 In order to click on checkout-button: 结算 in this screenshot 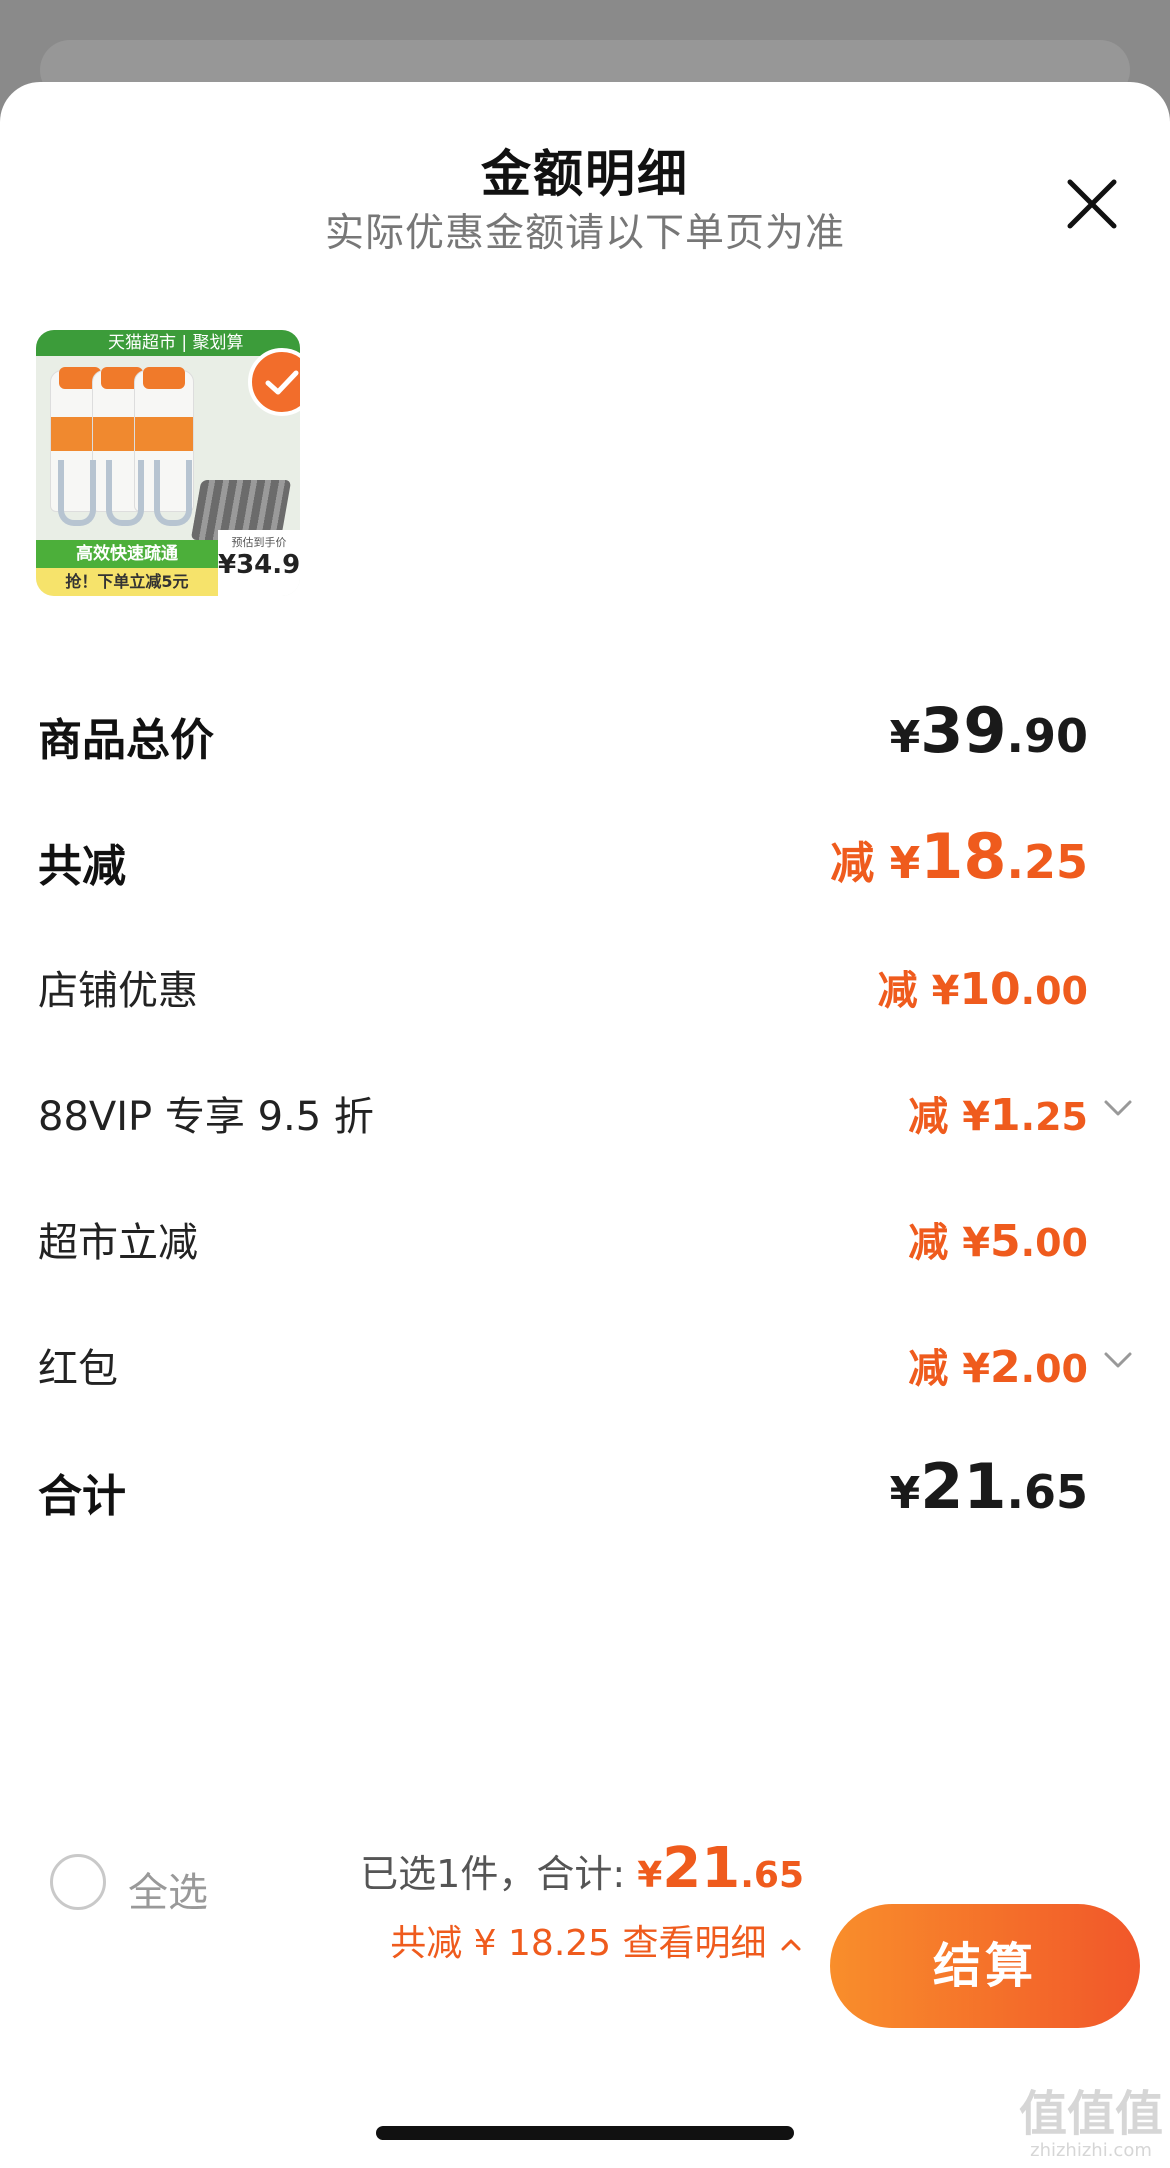, I will do `click(985, 1966)`.